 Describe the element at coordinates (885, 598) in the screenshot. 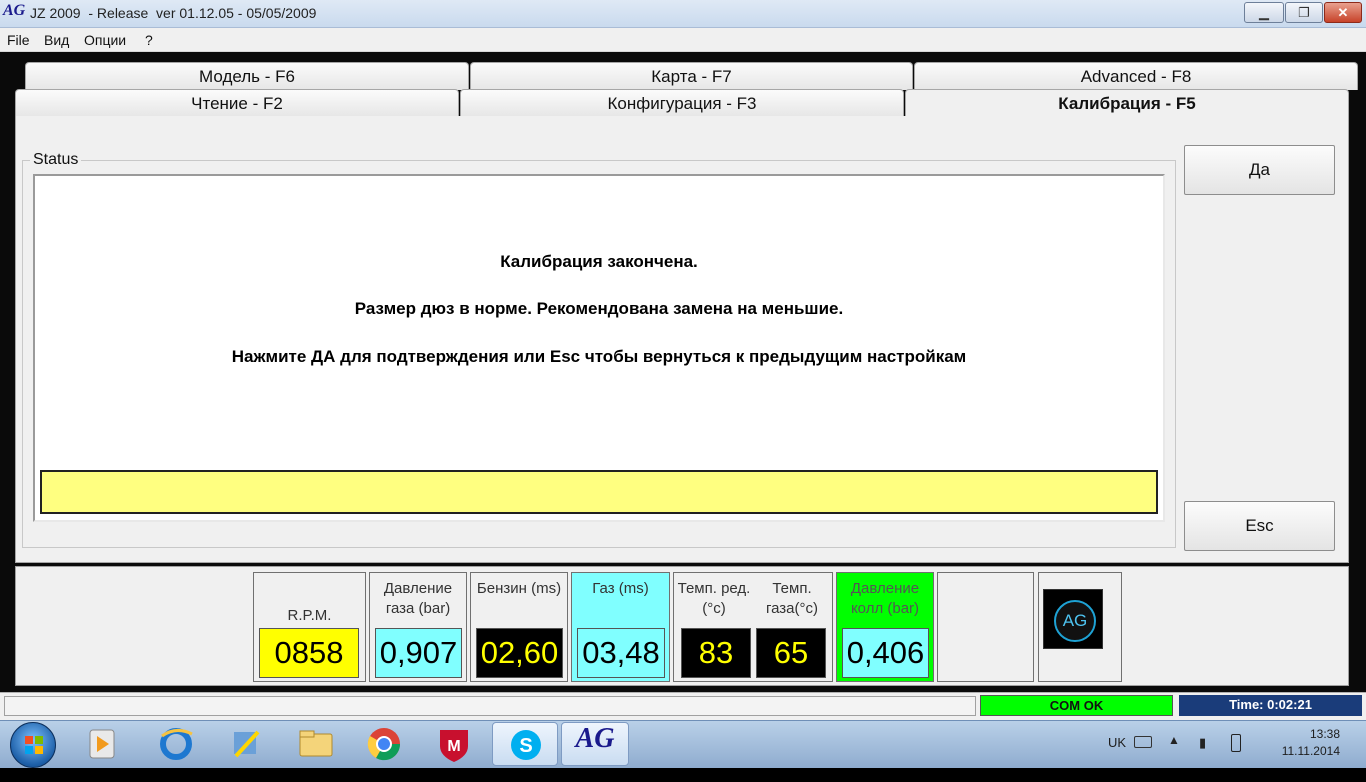

I see `gauge-manifold-pressure-label: Давление колл (bar)` at that location.